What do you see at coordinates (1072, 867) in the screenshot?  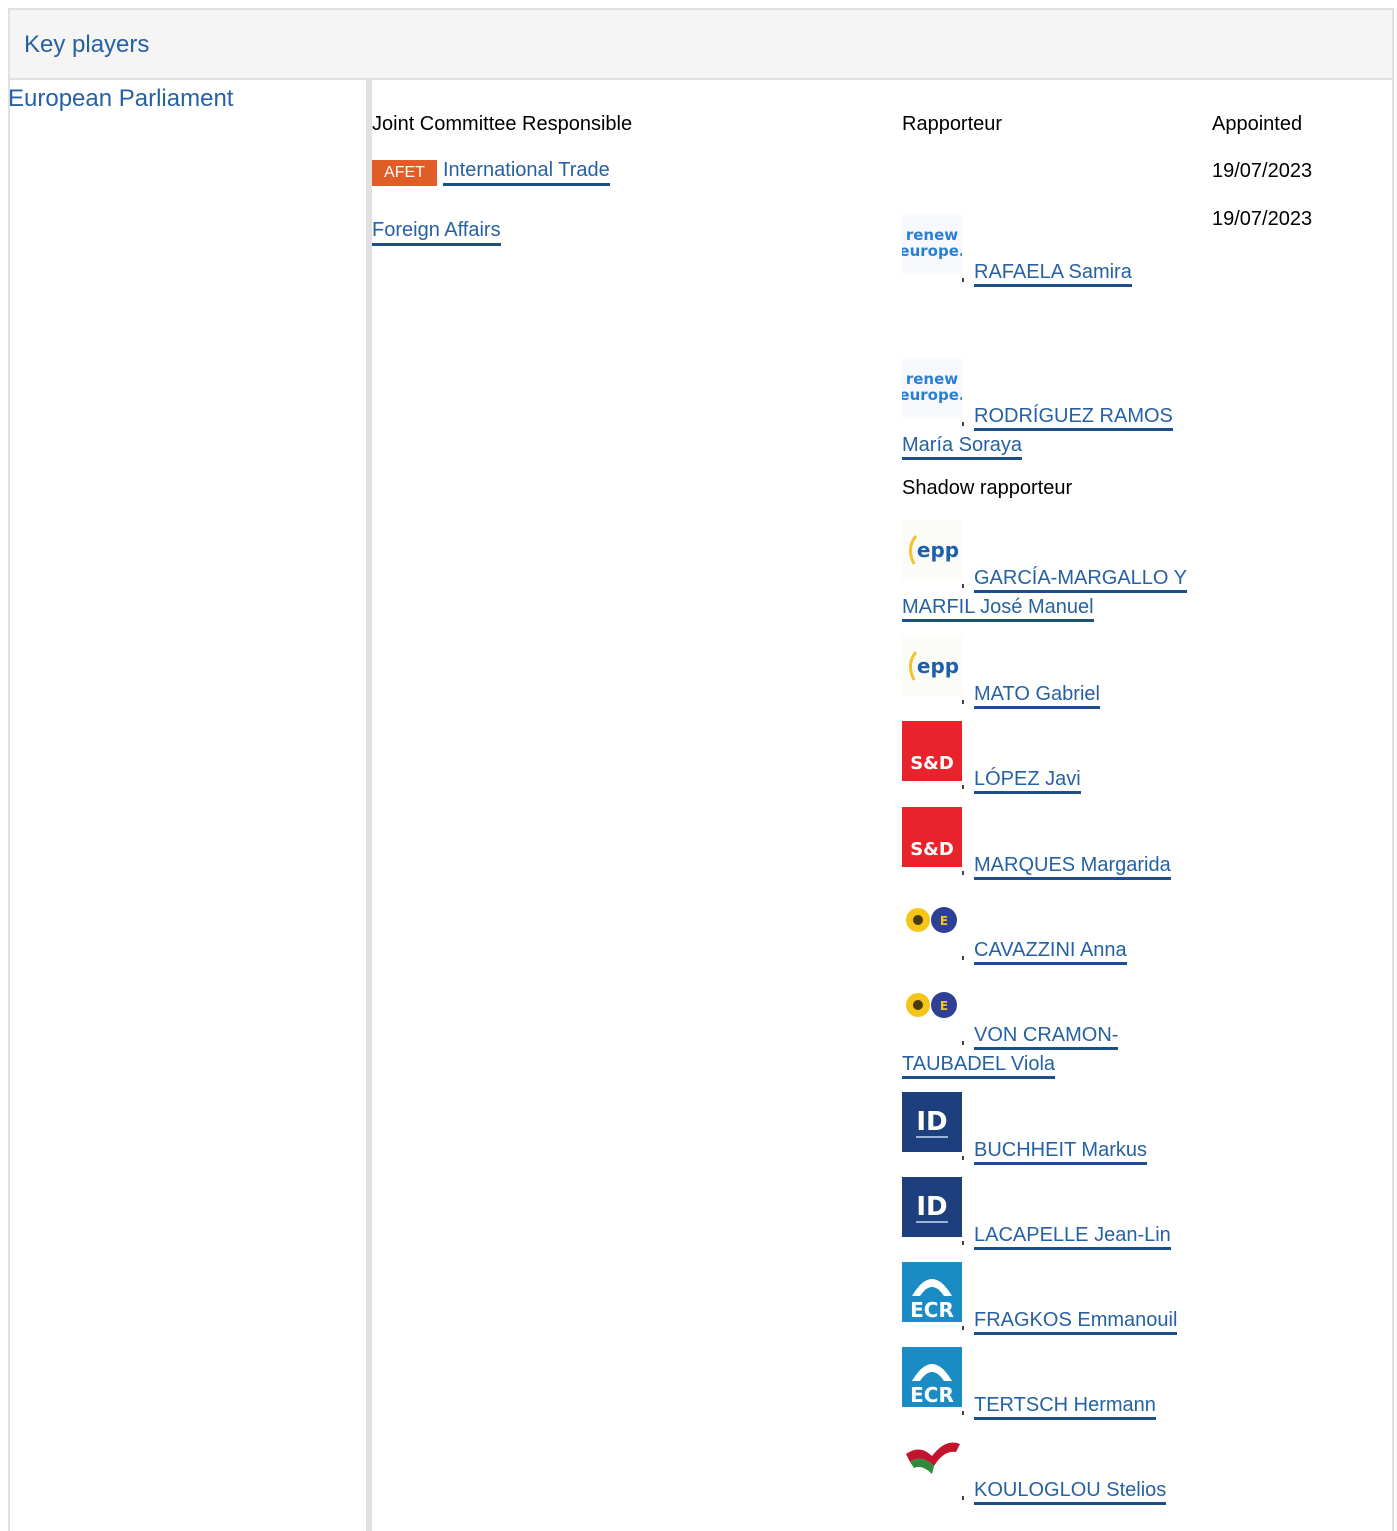 I see `shadow-rapporteur-link: MARQUES Margarida` at bounding box center [1072, 867].